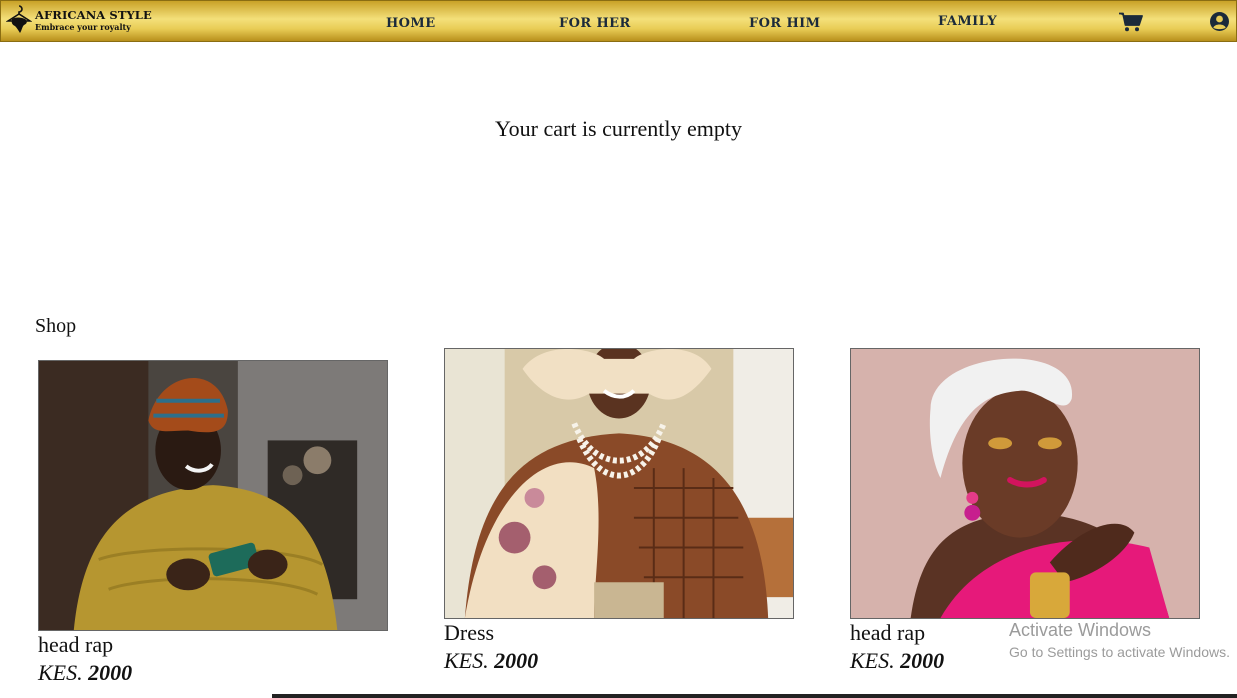 The width and height of the screenshot is (1237, 698). Describe the element at coordinates (213, 645) in the screenshot. I see `product-title: head rap` at that location.